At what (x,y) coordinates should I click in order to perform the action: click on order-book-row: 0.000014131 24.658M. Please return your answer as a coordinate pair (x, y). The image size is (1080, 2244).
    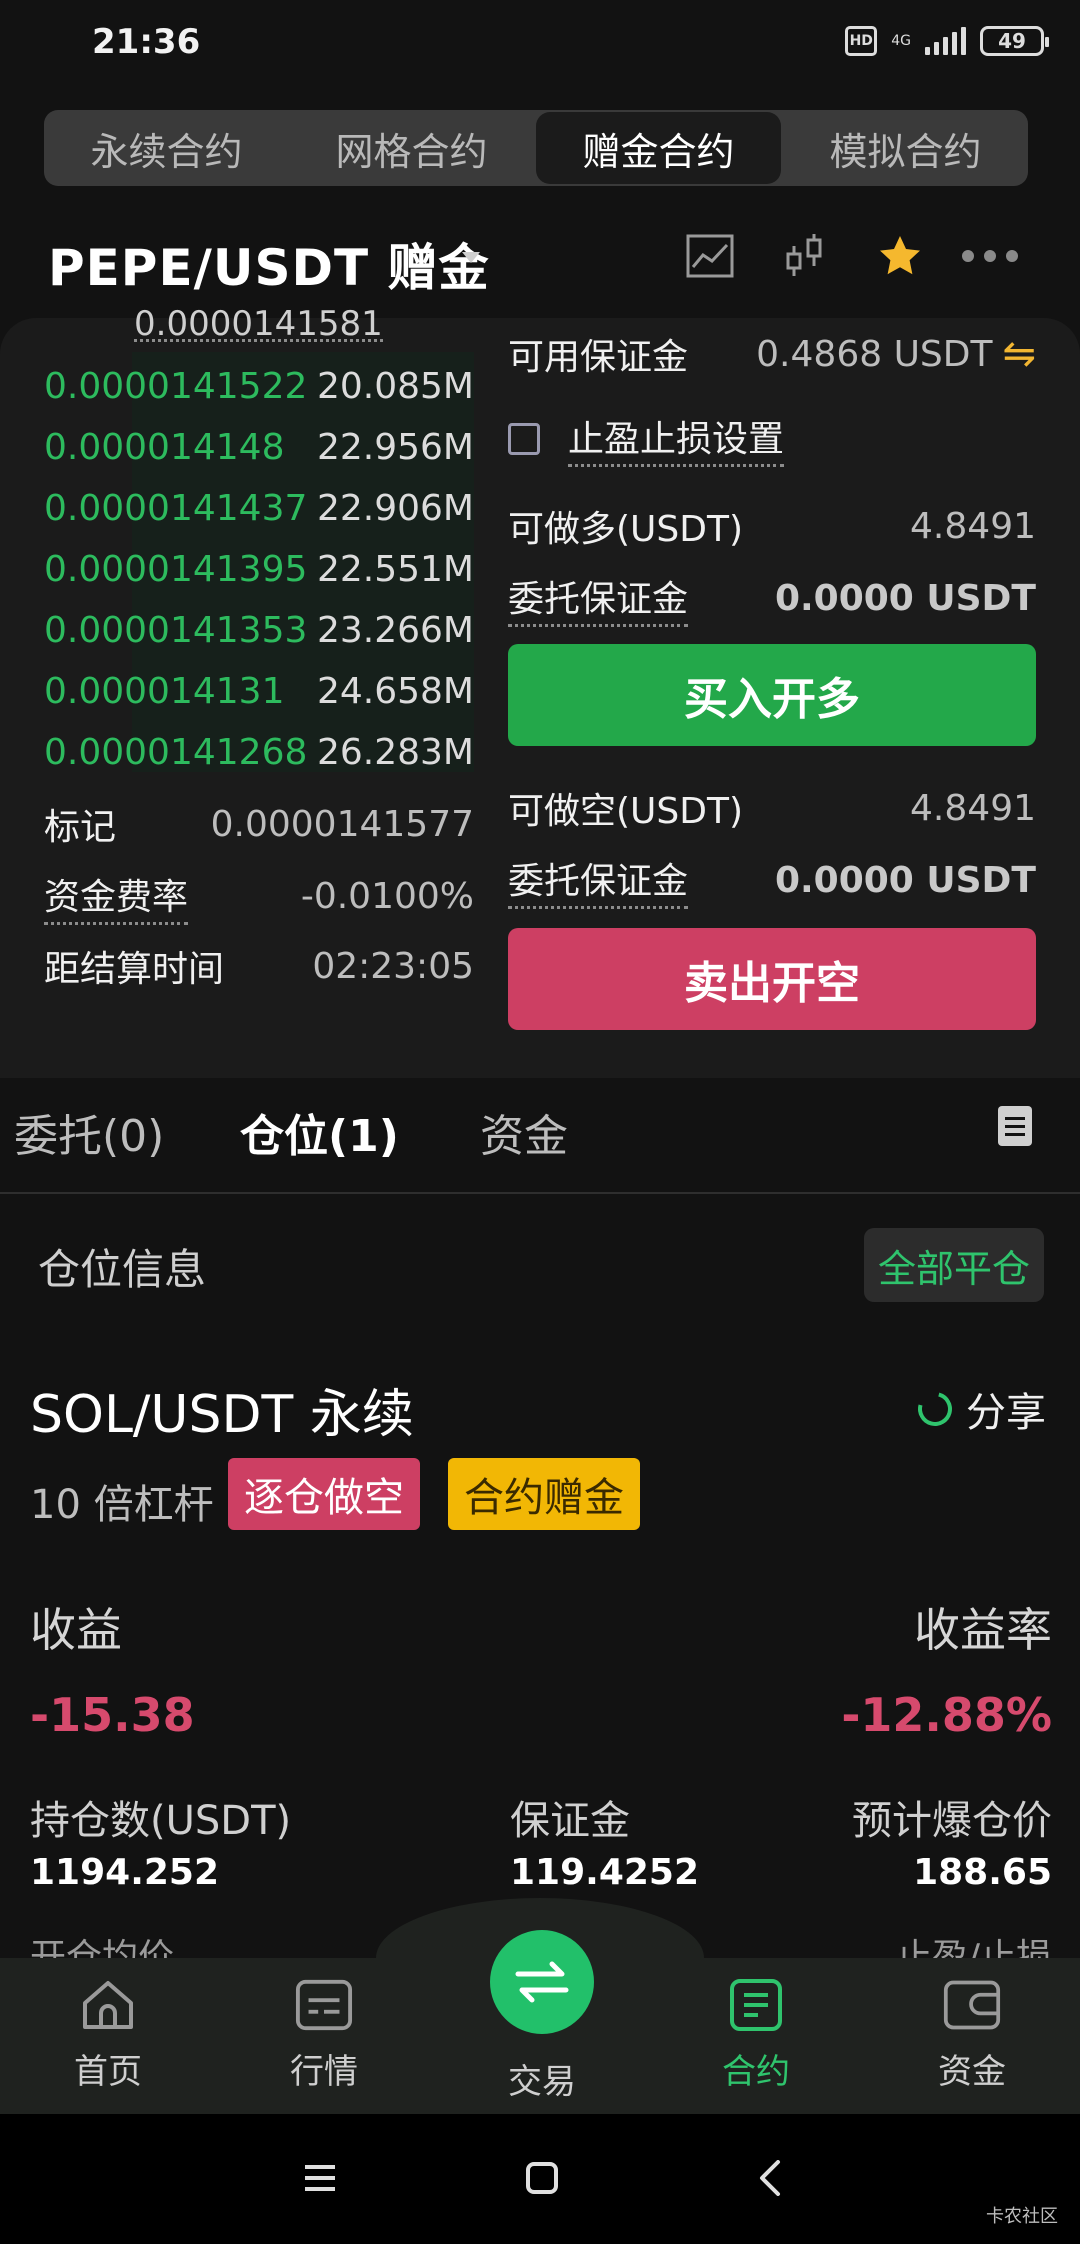
    Looking at the image, I should click on (259, 691).